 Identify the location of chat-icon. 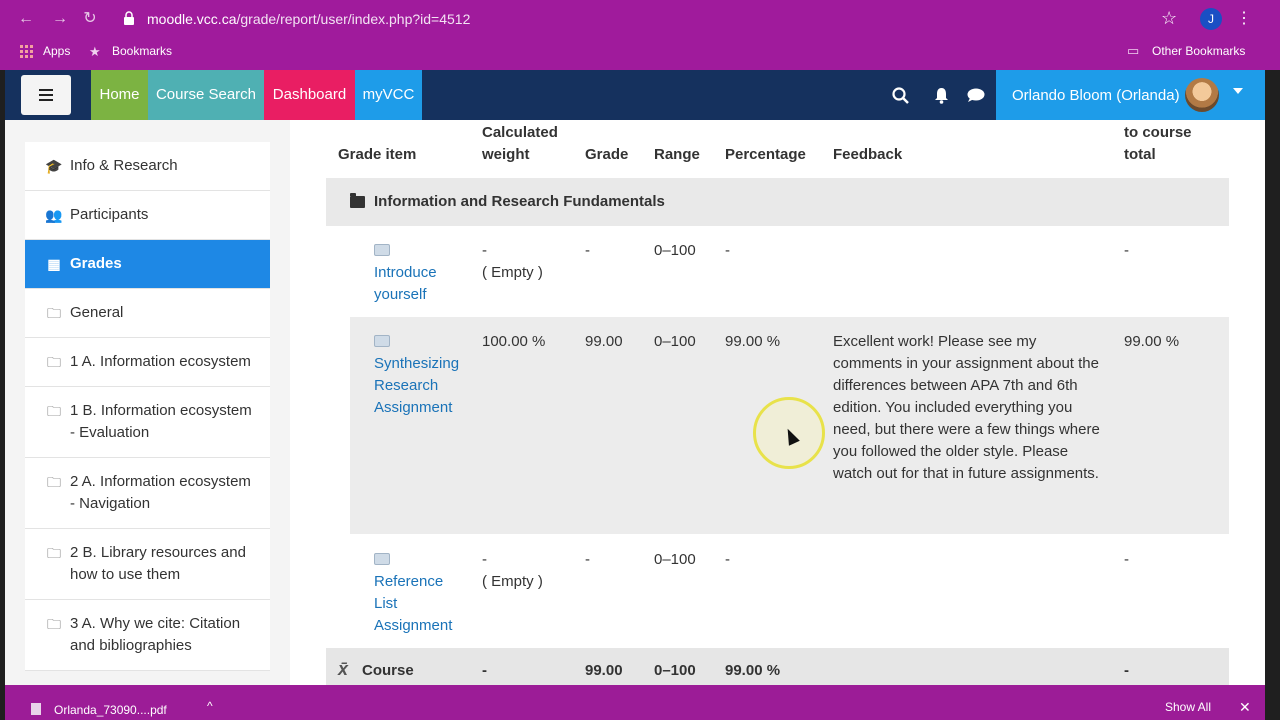
(976, 95).